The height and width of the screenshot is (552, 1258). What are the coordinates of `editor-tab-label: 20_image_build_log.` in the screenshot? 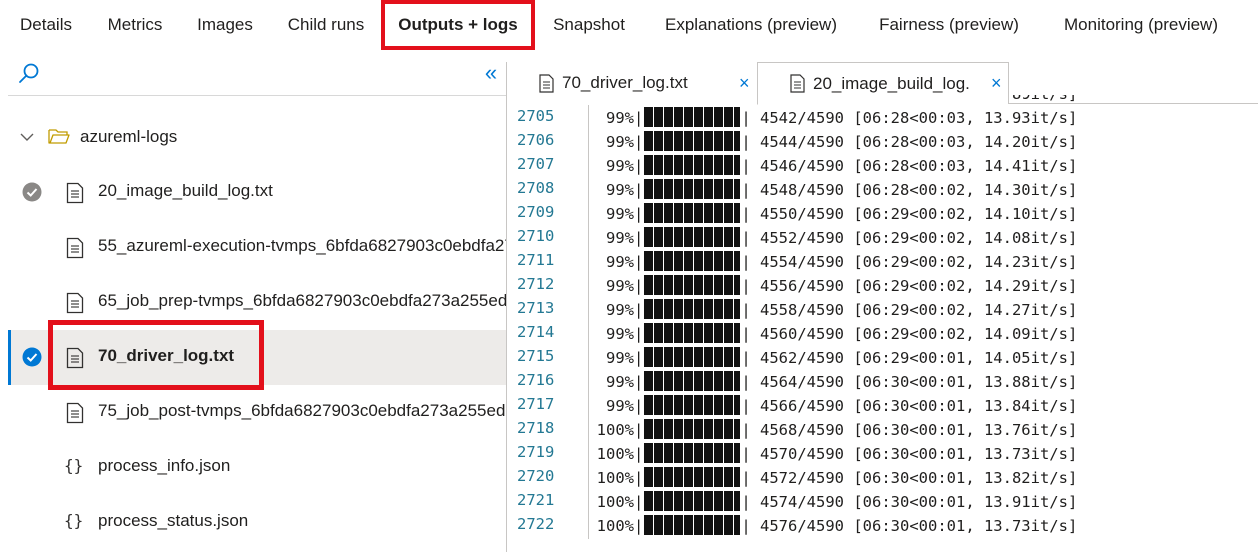 It's located at (891, 83).